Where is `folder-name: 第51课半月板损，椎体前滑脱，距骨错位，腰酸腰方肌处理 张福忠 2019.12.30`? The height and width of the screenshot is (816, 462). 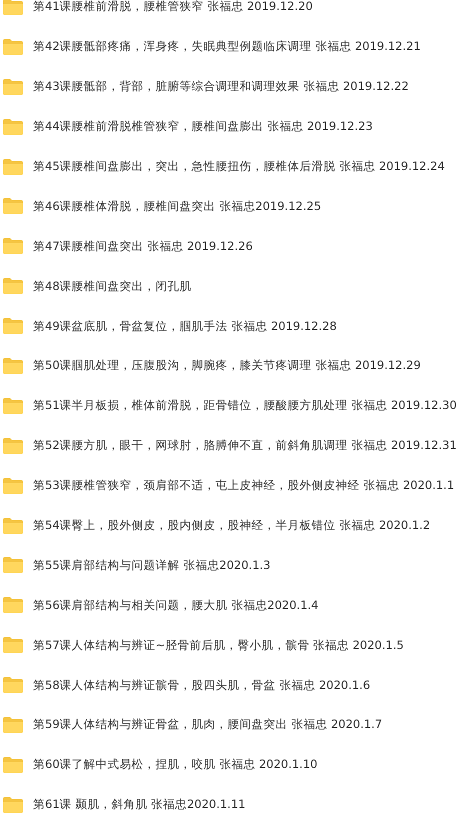 folder-name: 第51课半月板损，椎体前滑脱，距骨错位，腰酸腰方肌处理 张福忠 2019.12.30 is located at coordinates (245, 406).